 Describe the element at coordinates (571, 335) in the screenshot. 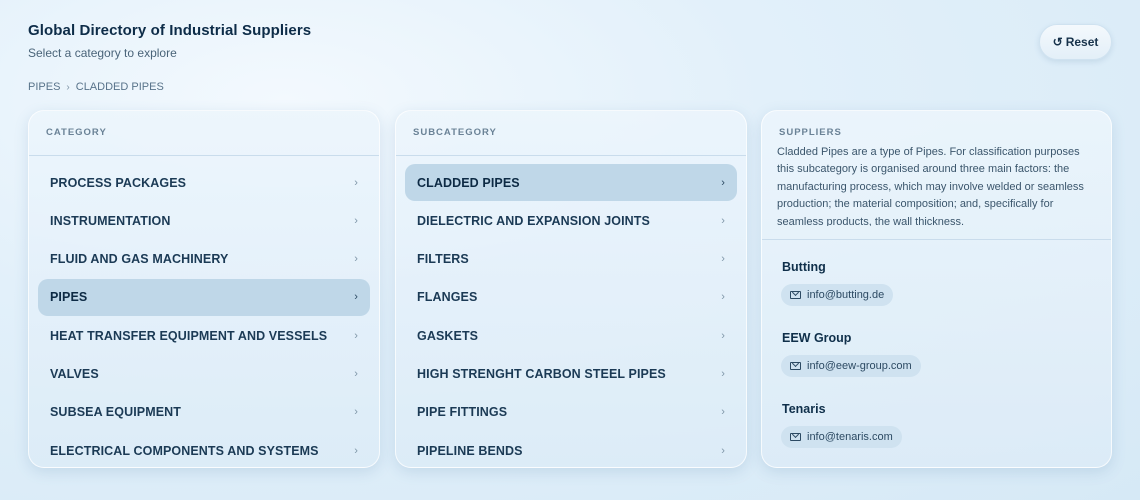

I see `subcategory-item-gaskets: GASKETS ›` at that location.